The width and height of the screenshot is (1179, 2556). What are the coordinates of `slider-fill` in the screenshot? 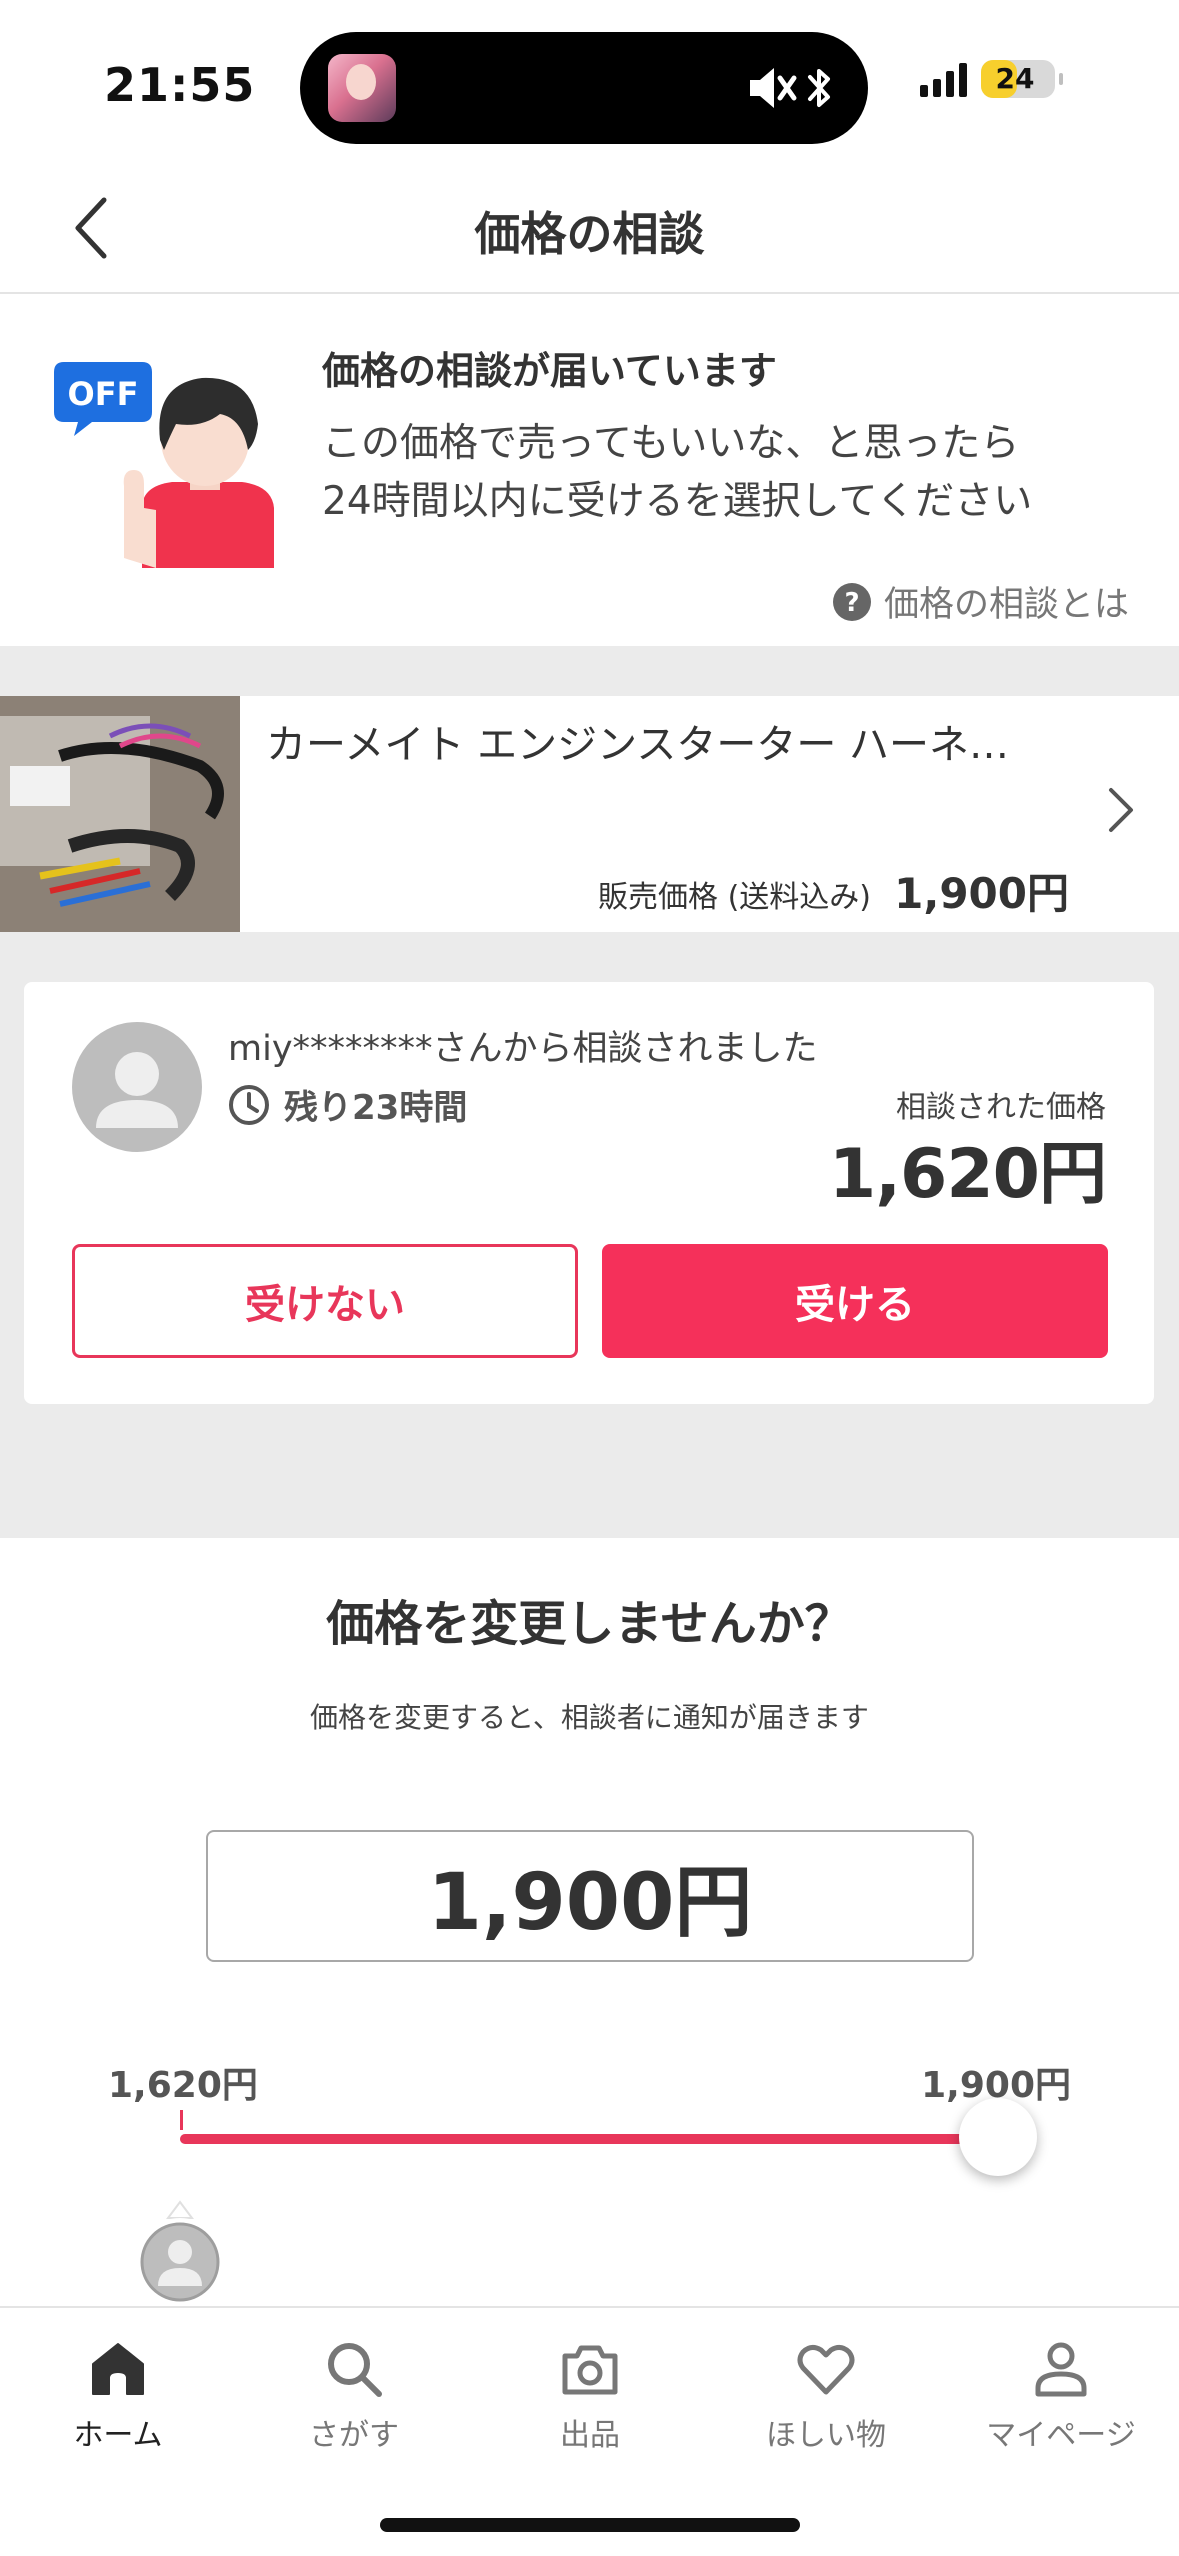 It's located at (589, 2139).